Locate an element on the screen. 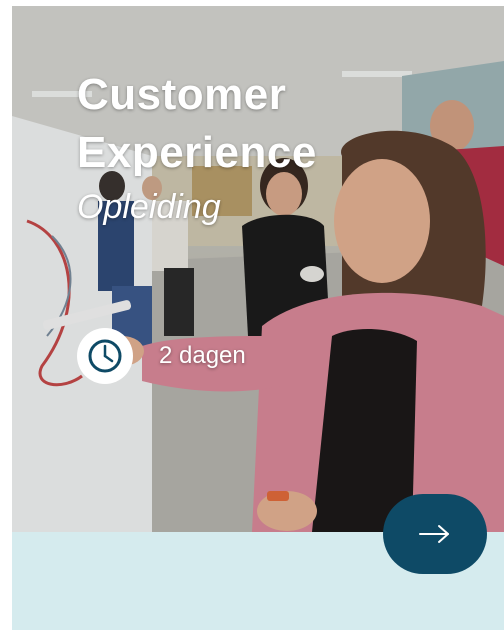  course-title-line2: Experience is located at coordinates (197, 152).